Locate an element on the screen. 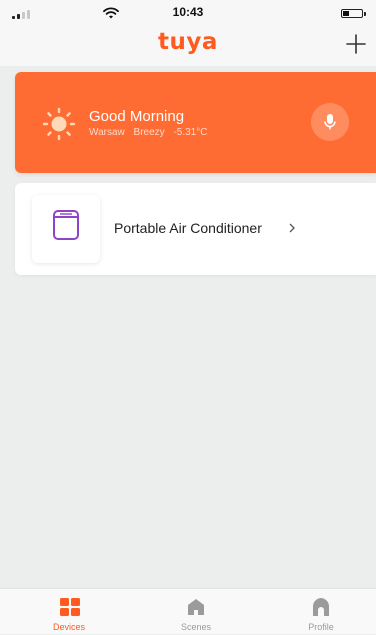 The image size is (376, 635). tab-devices: Devices is located at coordinates (69, 612).